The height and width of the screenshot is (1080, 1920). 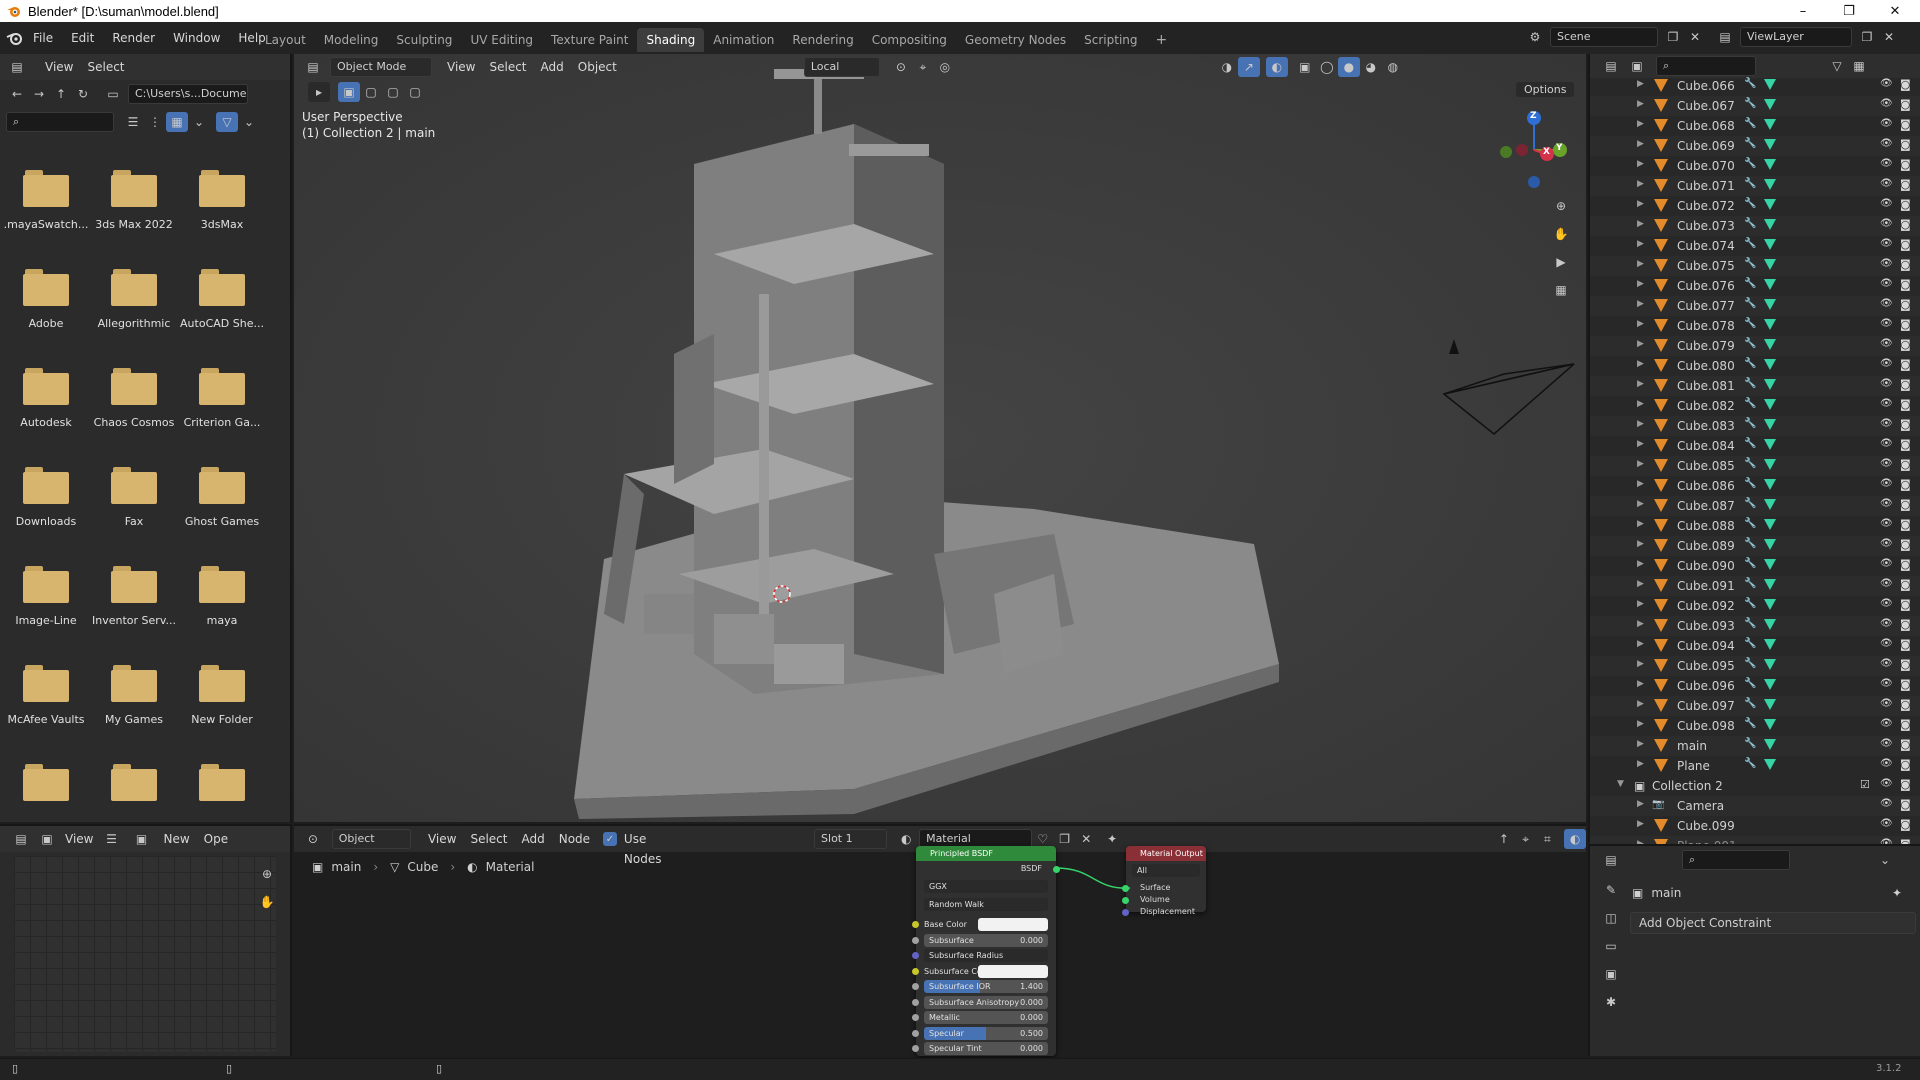 I want to click on new-image-button: New, so click(x=176, y=839).